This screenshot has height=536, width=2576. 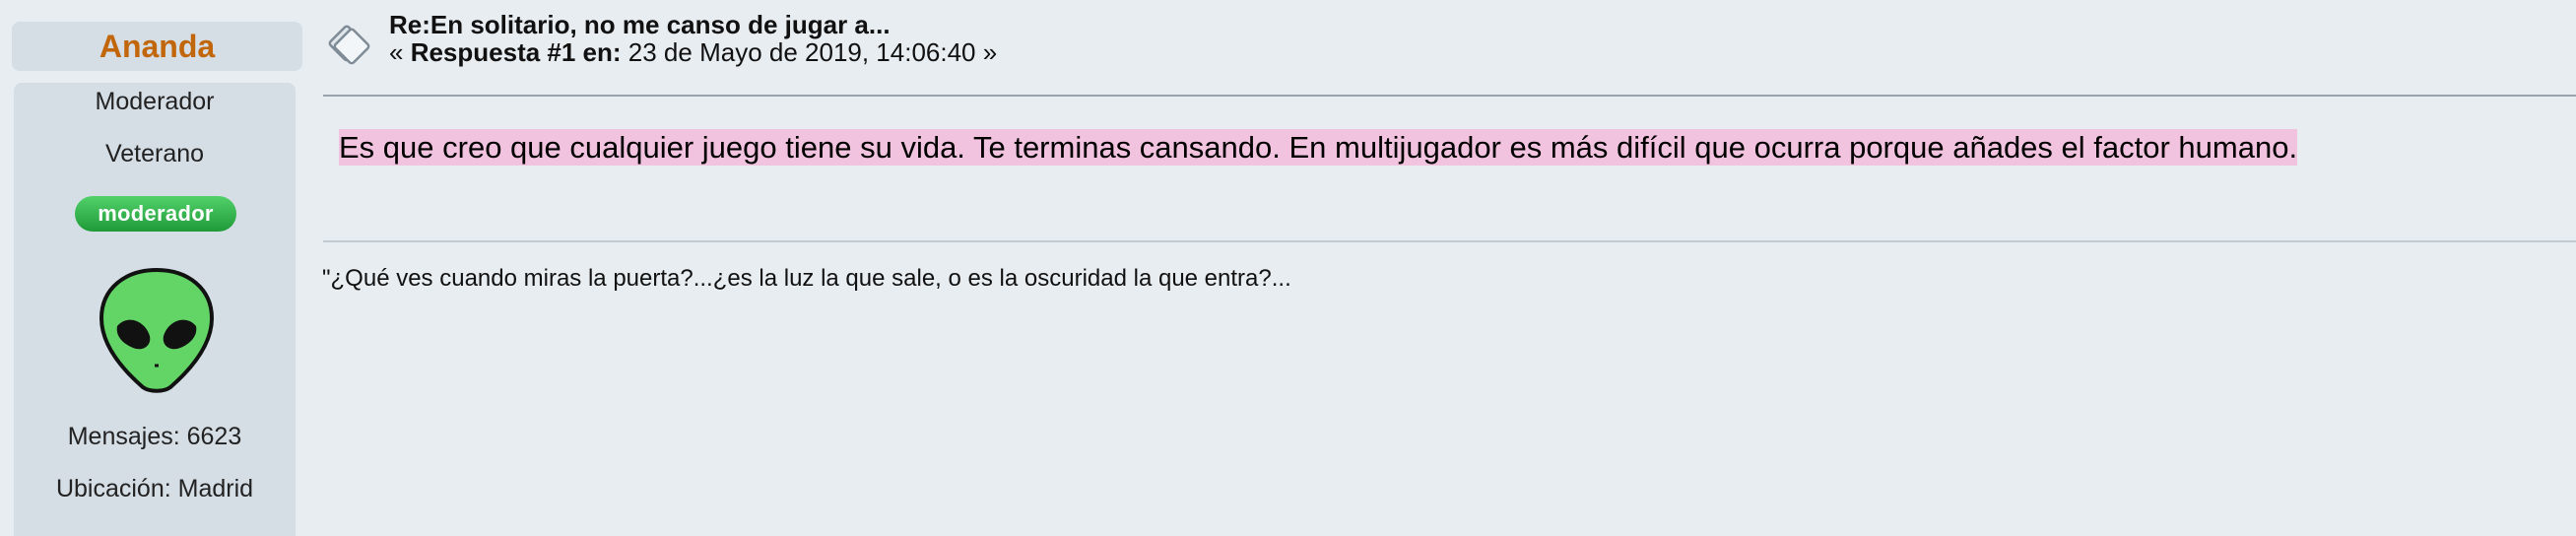 I want to click on poster-location: Ubicación: Madrid, so click(x=154, y=489).